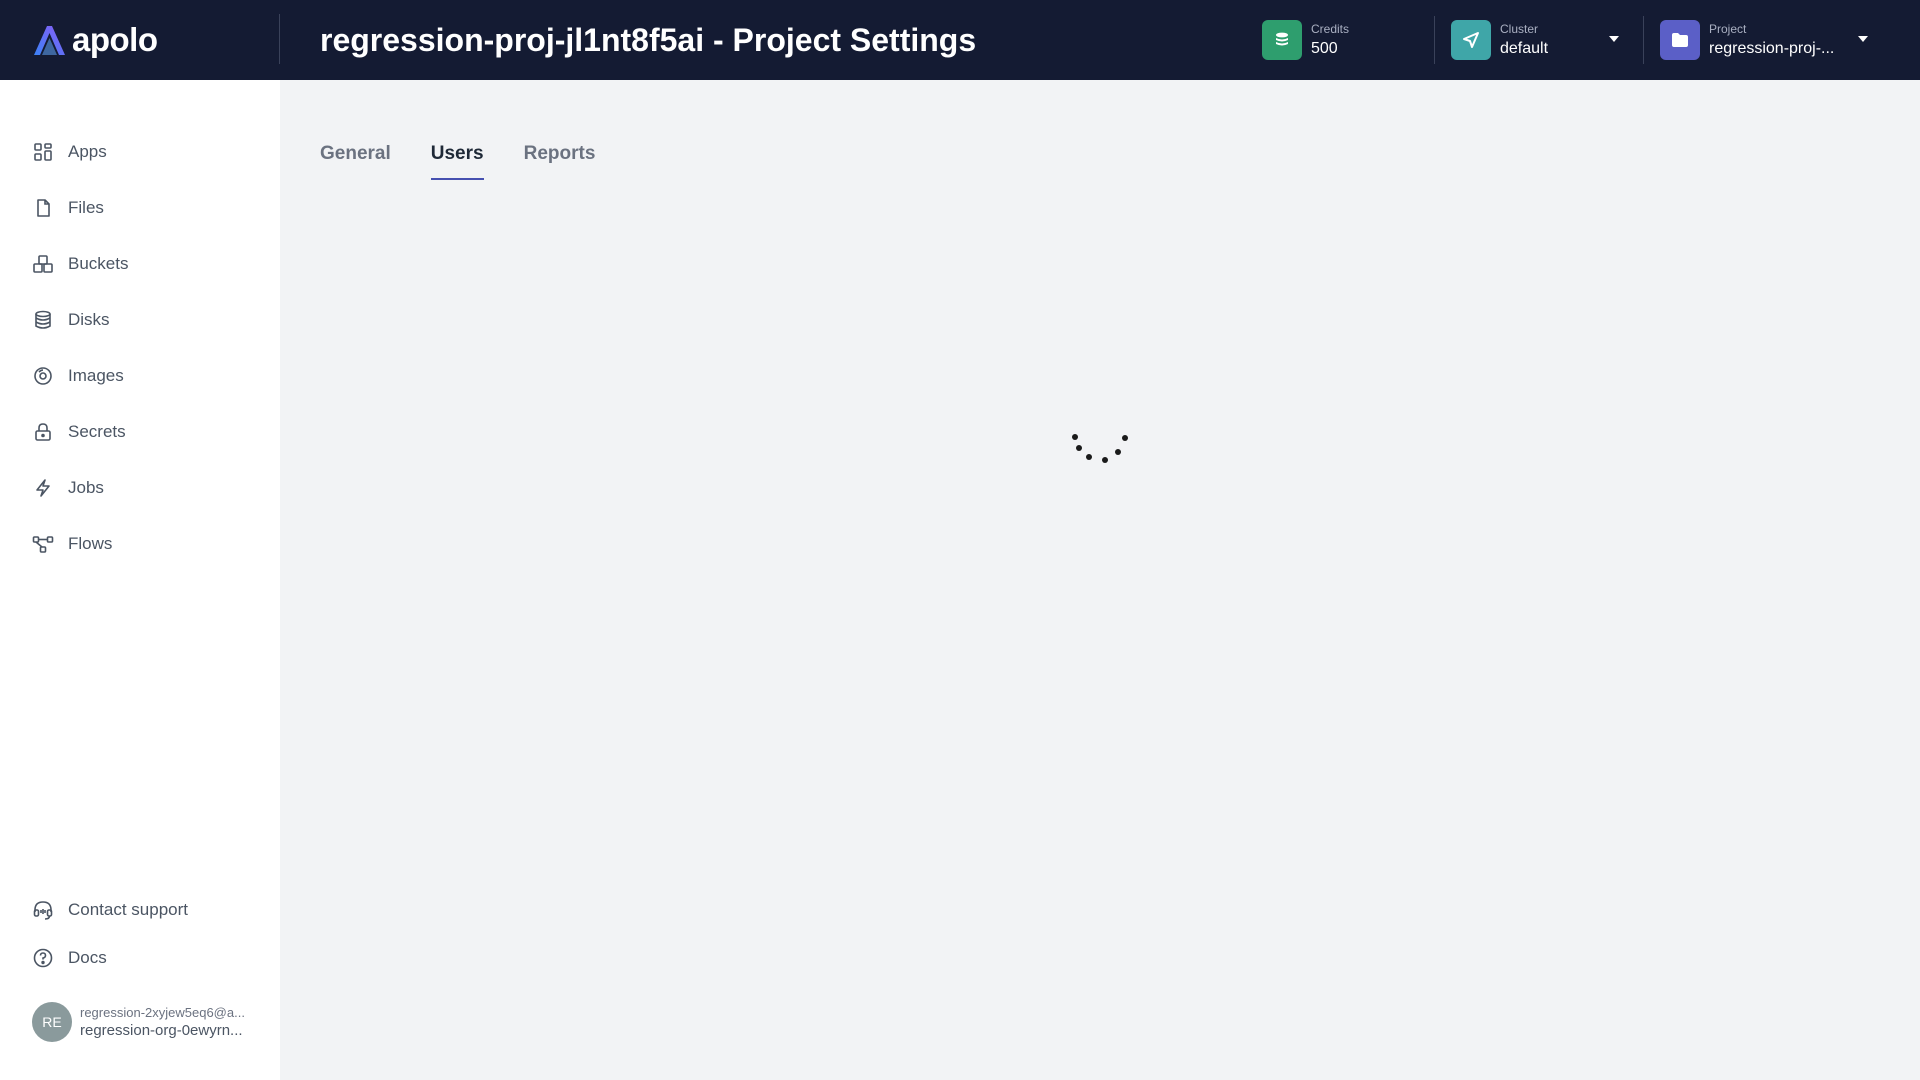 The height and width of the screenshot is (1080, 1920). Describe the element at coordinates (1471, 40) in the screenshot. I see `send-icon` at that location.